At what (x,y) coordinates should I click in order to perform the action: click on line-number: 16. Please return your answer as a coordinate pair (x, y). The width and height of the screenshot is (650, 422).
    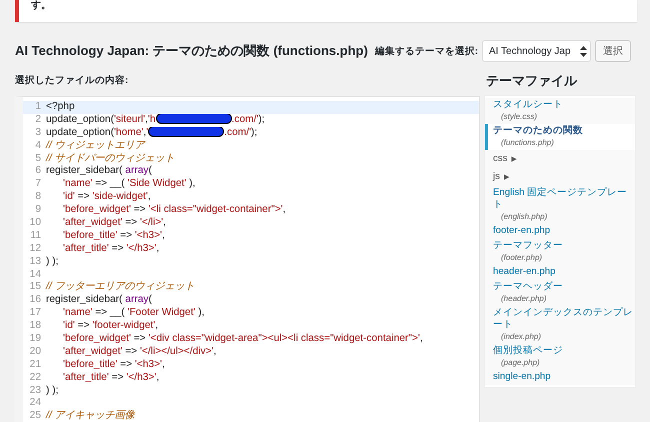
    Looking at the image, I should click on (35, 301).